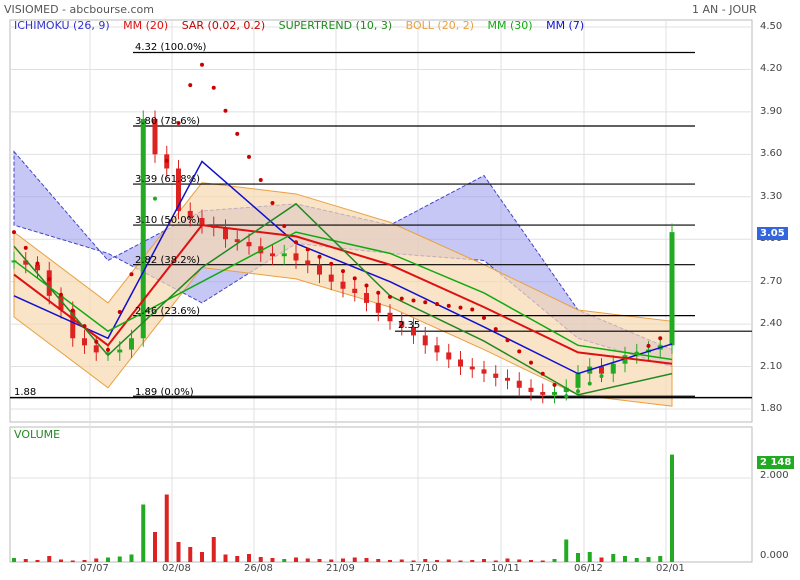  Describe the element at coordinates (176, 568) in the screenshot. I see `x-tick-02-08: 02/08` at that location.